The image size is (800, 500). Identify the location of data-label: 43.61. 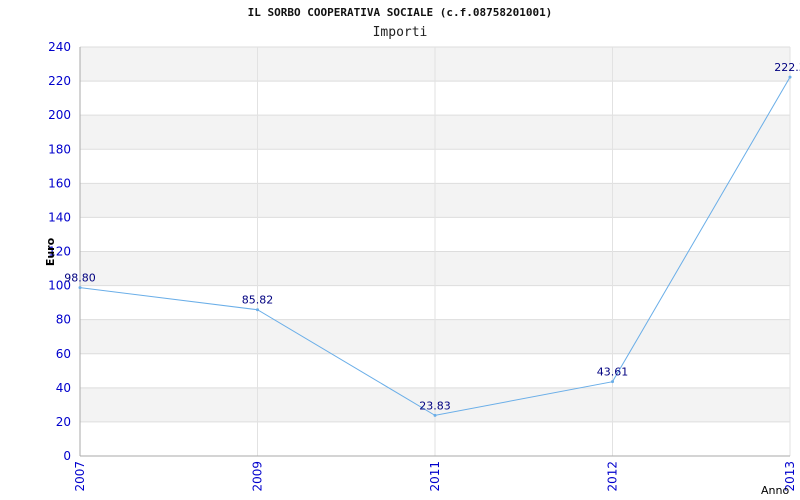
(613, 372).